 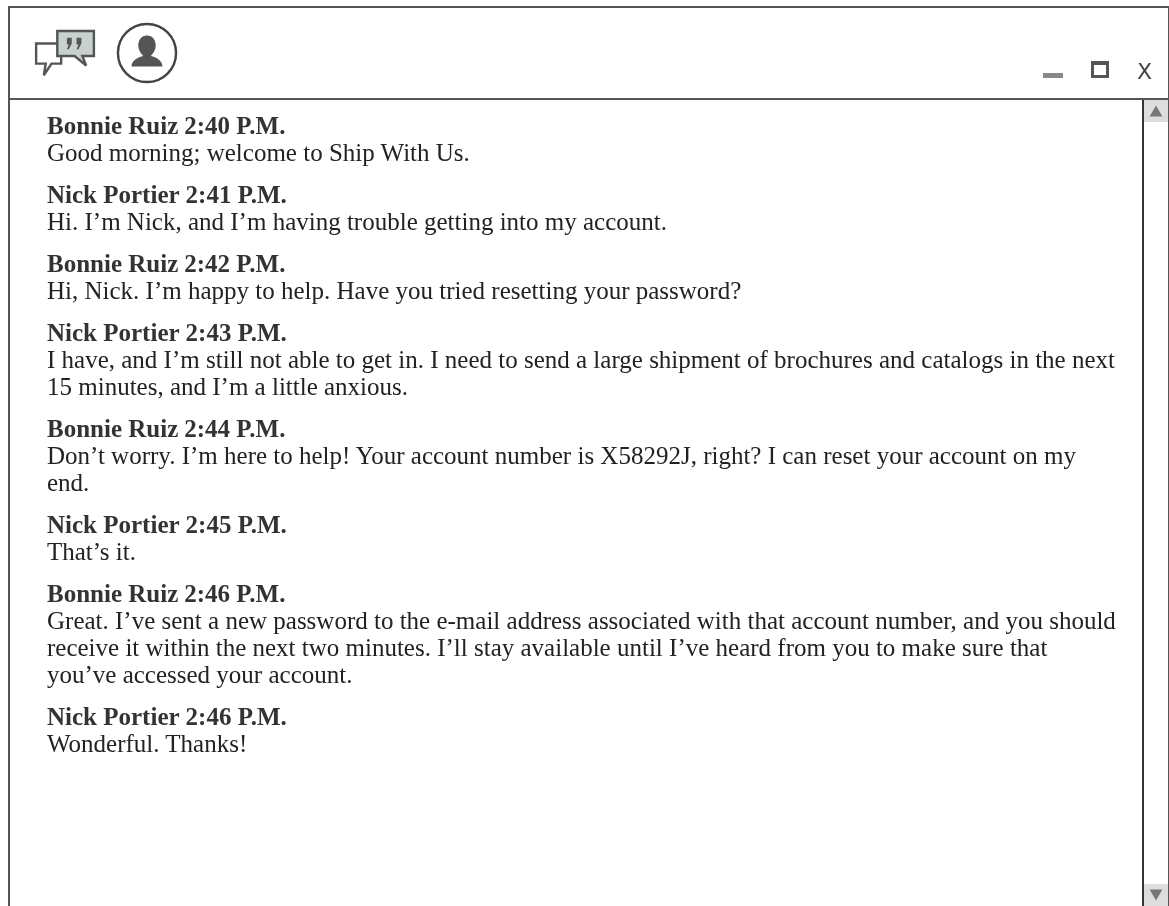 What do you see at coordinates (259, 152) in the screenshot?
I see `message-text: Good morning; welcome to Ship With Us.` at bounding box center [259, 152].